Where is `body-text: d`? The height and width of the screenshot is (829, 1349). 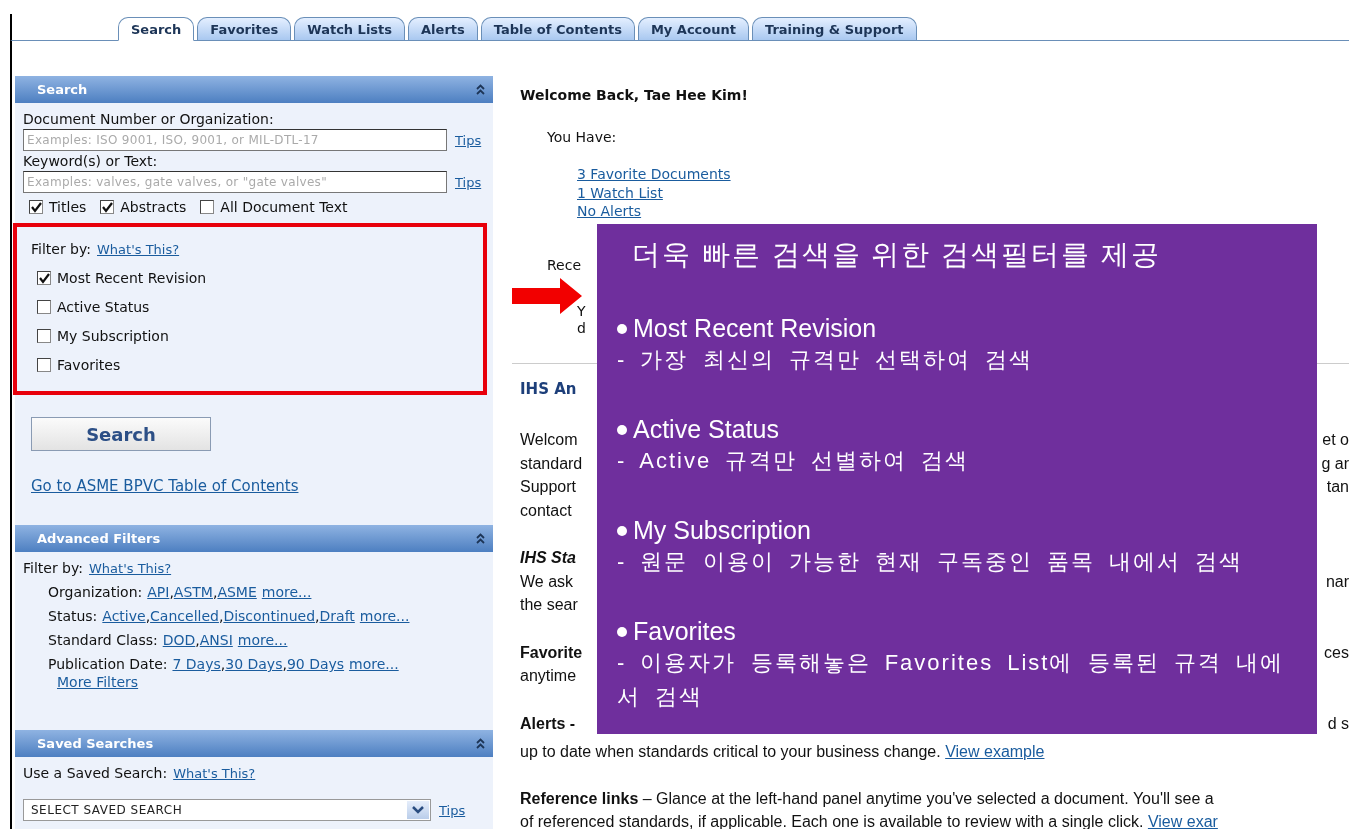 body-text: d is located at coordinates (581, 328).